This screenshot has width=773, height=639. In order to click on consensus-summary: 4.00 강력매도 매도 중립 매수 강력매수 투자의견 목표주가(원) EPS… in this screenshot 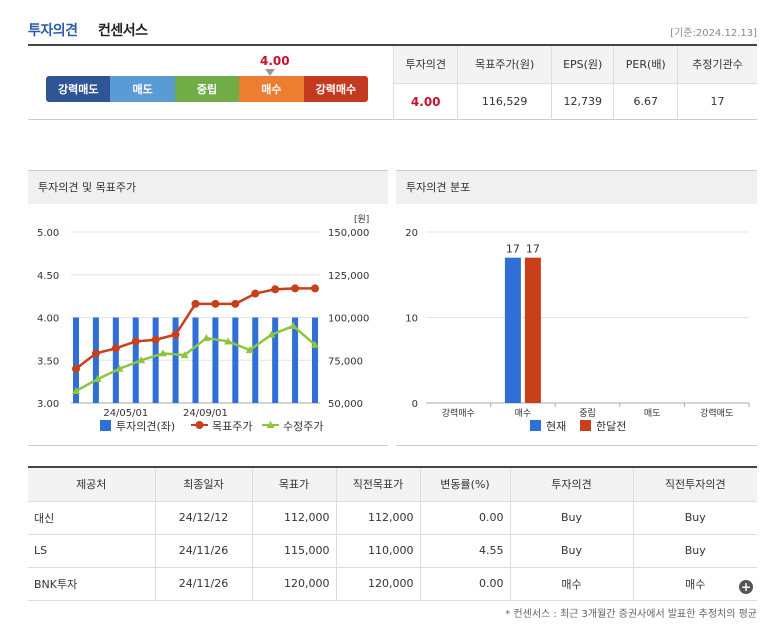, I will do `click(392, 83)`.